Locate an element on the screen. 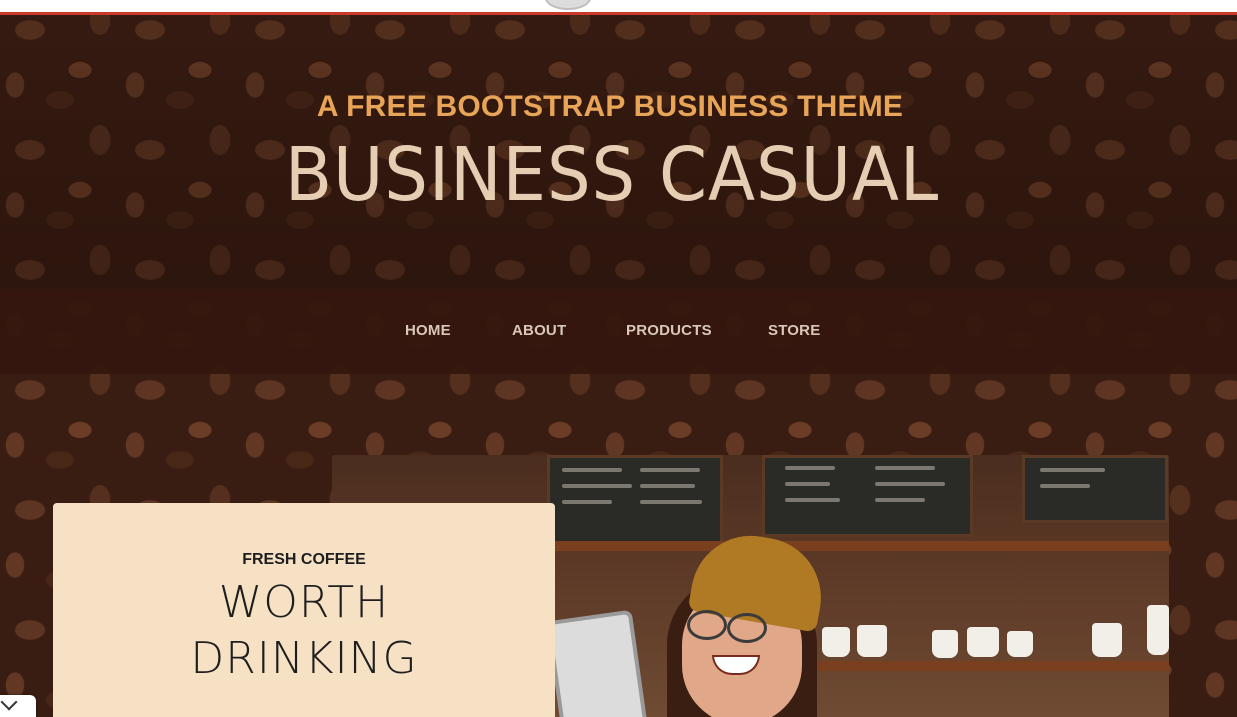 The width and height of the screenshot is (1237, 717). main-navbar: HOME ABOUT PRODUCTS STORE is located at coordinates (618, 331).